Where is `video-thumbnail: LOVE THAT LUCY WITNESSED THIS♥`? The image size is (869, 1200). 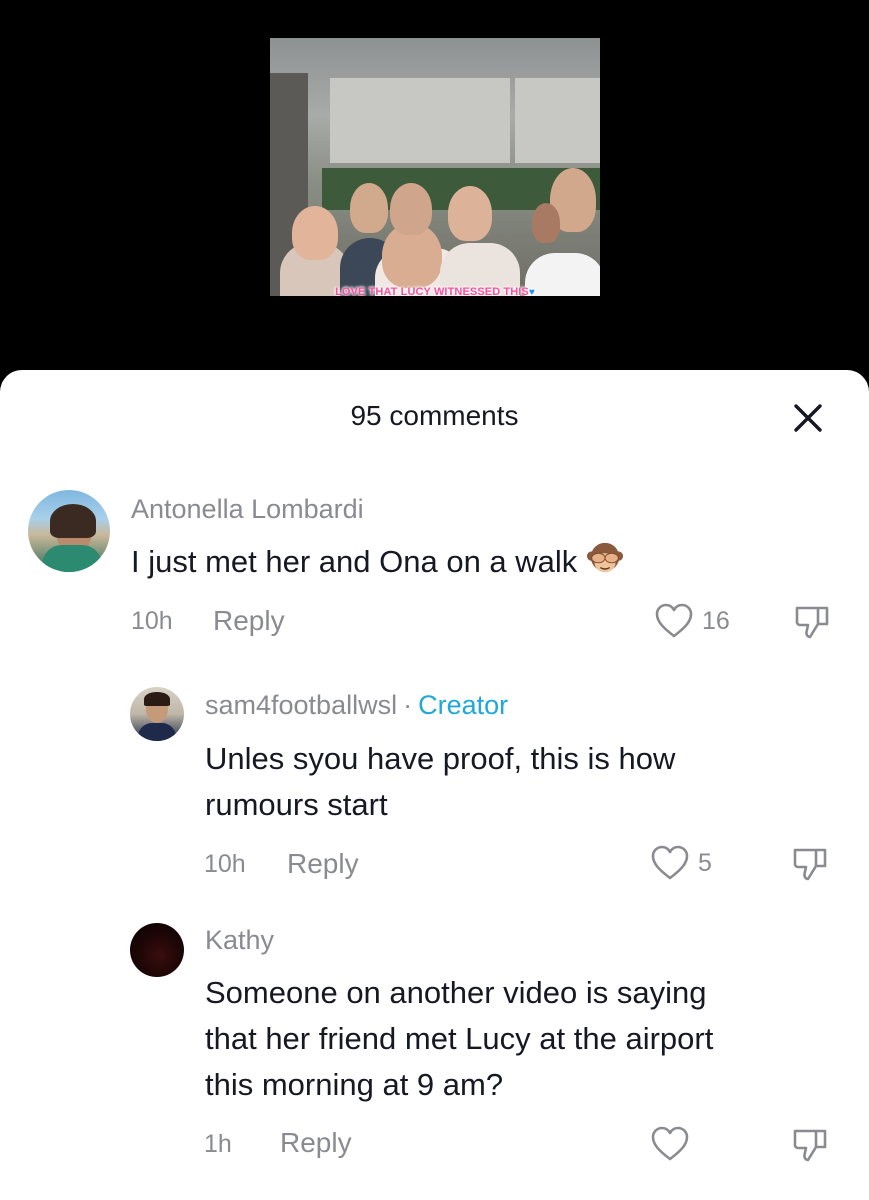
video-thumbnail: LOVE THAT LUCY WITNESSED THIS♥ is located at coordinates (435, 167).